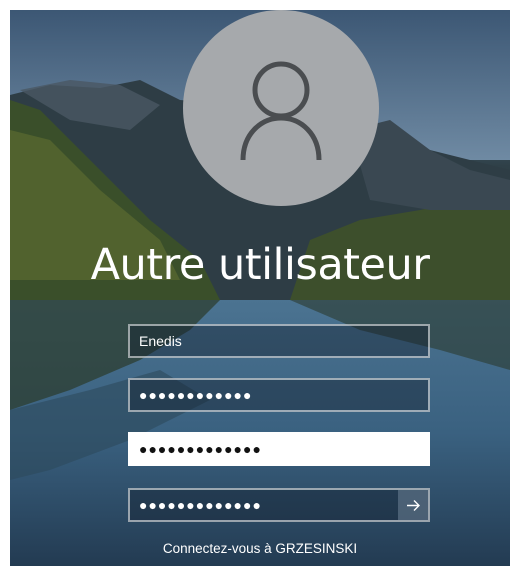 This screenshot has width=514, height=566. I want to click on connect-to-domain-text: Connectez-vous à GRZESINSKI, so click(260, 548).